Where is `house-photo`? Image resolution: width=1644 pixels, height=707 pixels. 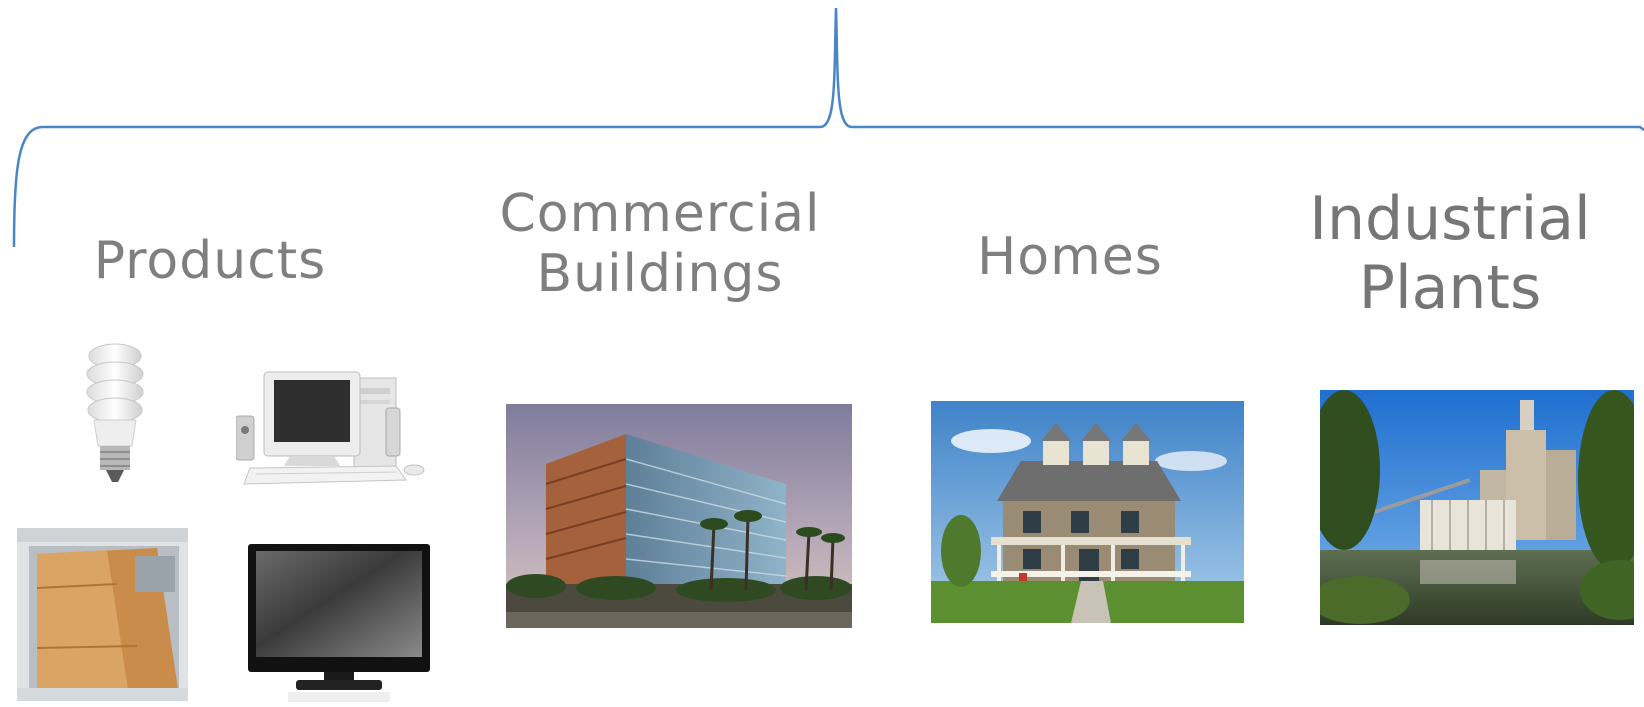
house-photo is located at coordinates (1087, 512).